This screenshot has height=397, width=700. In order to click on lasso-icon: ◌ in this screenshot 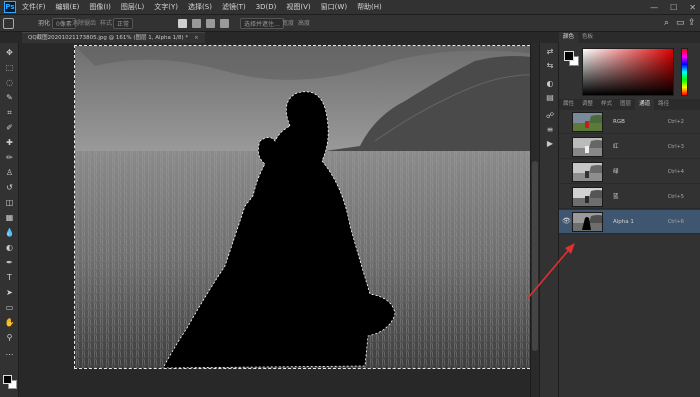, I will do `click(9, 82)`.